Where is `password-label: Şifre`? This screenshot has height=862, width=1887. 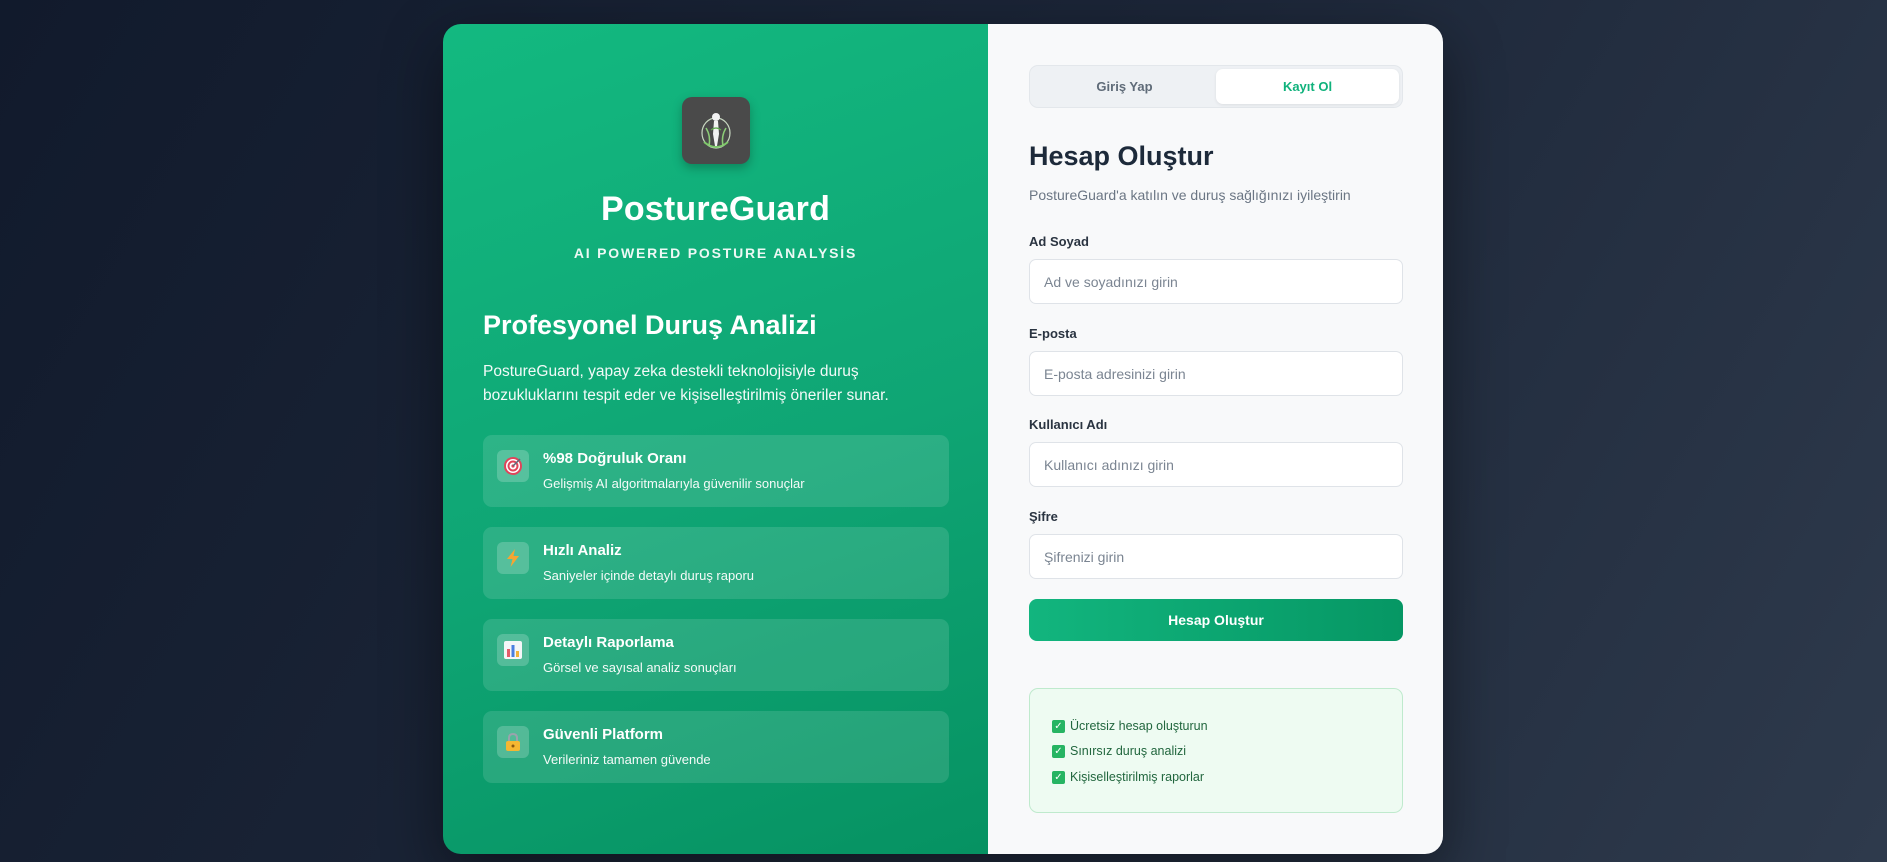
password-label: Şifre is located at coordinates (1043, 516).